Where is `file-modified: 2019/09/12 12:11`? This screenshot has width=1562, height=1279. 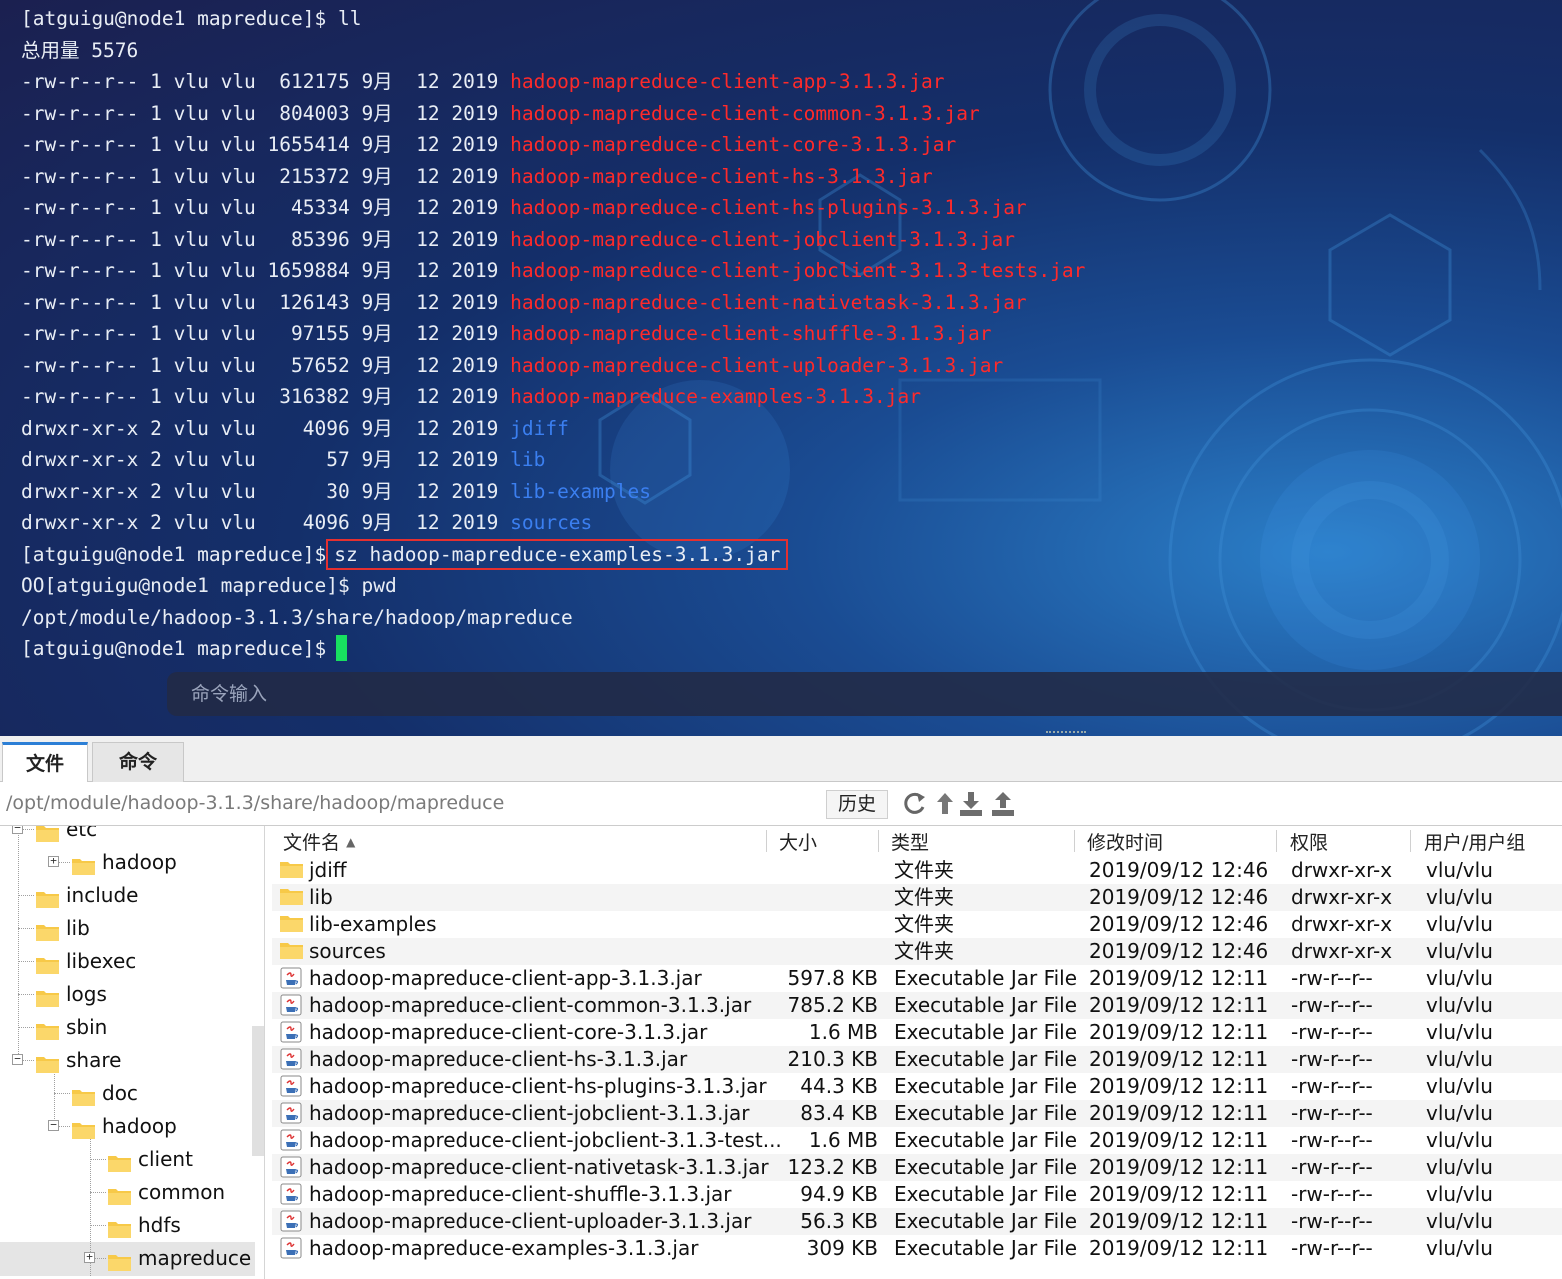 file-modified: 2019/09/12 12:11 is located at coordinates (1179, 1248).